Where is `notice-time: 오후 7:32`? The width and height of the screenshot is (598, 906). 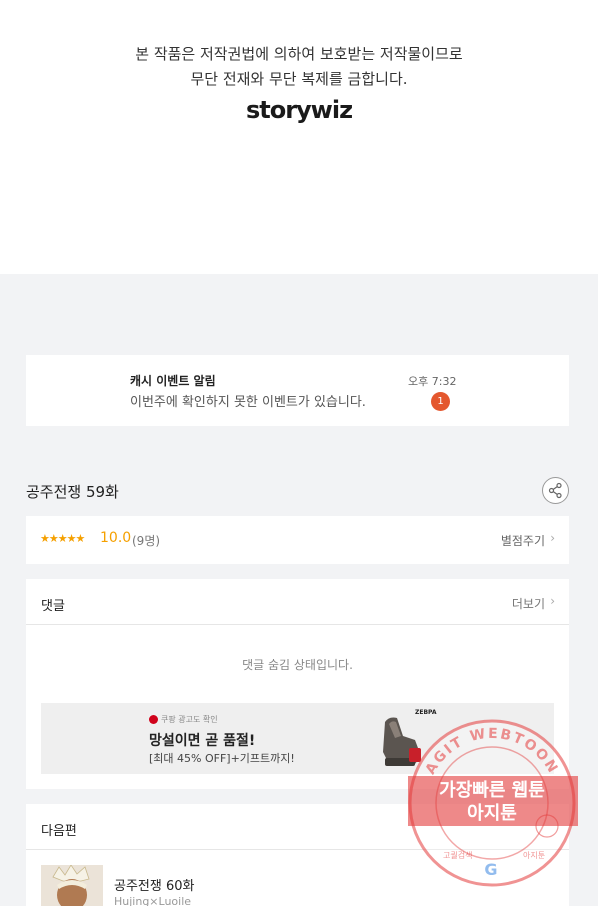
notice-time: 오후 7:32 is located at coordinates (432, 381).